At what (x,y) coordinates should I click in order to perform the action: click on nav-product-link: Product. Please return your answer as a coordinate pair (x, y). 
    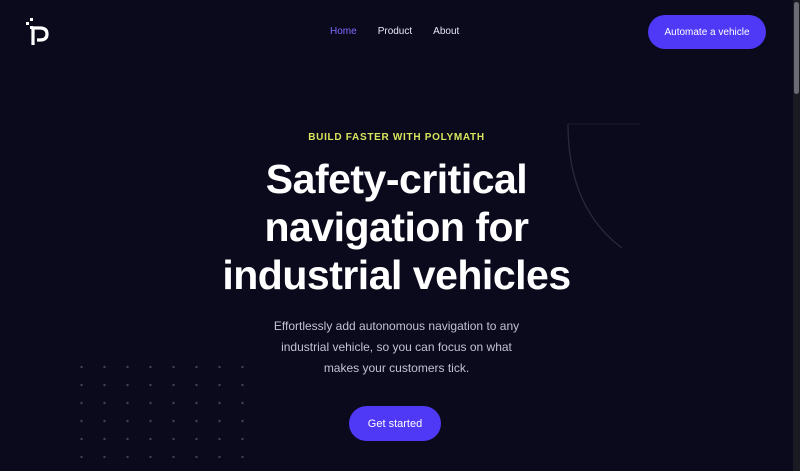
    Looking at the image, I should click on (395, 32).